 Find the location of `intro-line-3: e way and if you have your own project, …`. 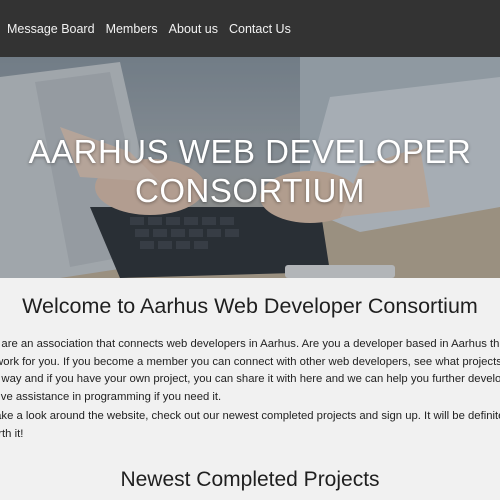

intro-line-3: e way and if you have your own project, … is located at coordinates (250, 379).